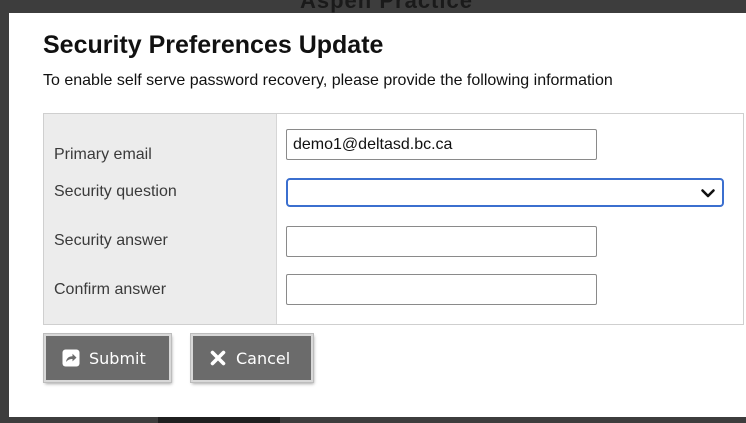 Image resolution: width=746 pixels, height=423 pixels. I want to click on submit-button-label: Submit, so click(117, 358).